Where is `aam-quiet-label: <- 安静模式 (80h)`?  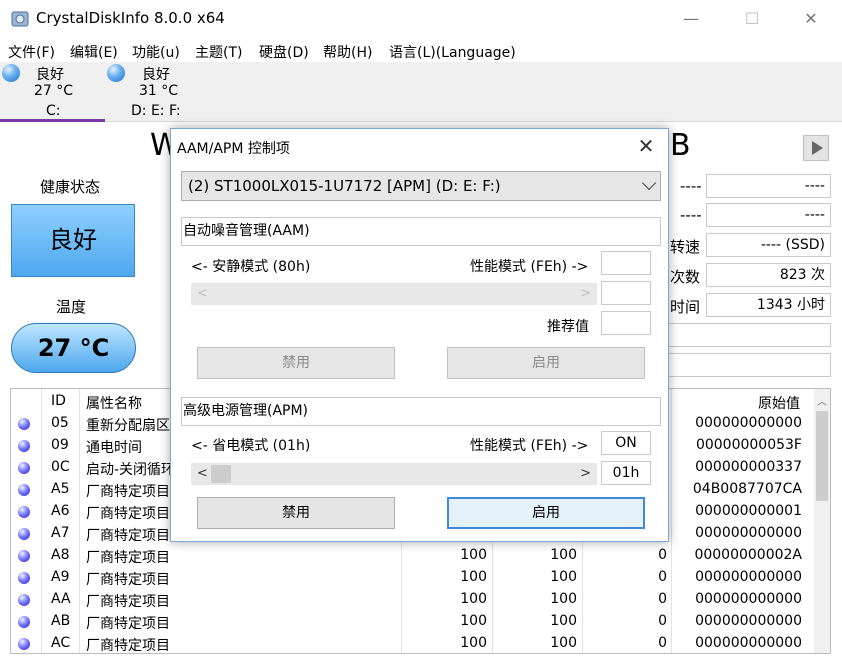
aam-quiet-label: <- 安静模式 (80h) is located at coordinates (251, 267).